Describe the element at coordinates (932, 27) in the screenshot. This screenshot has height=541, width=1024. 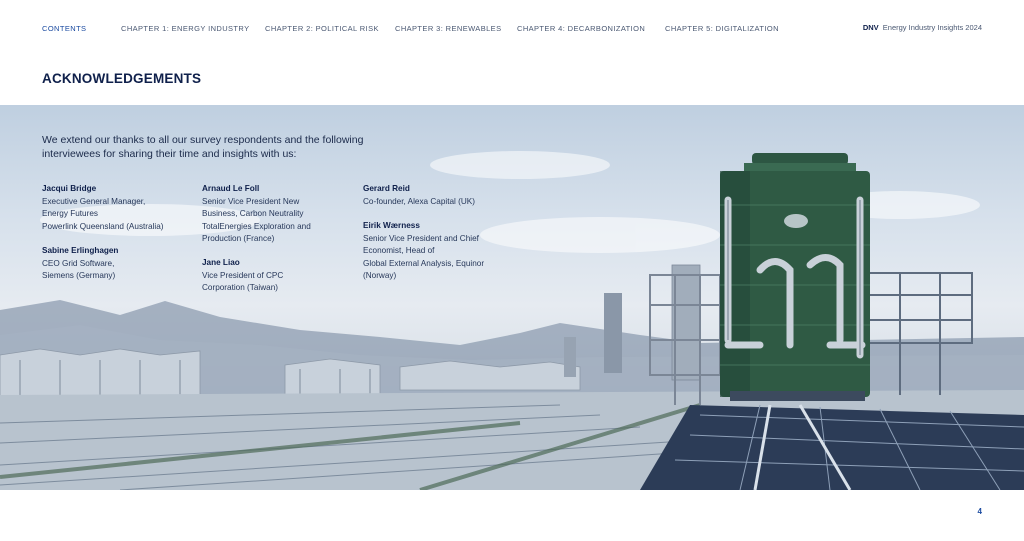
I see `publication-title: Energy Industry Insights 2024` at that location.